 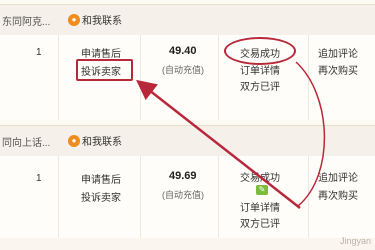 I want to click on curve-to-status, so click(x=310, y=134).